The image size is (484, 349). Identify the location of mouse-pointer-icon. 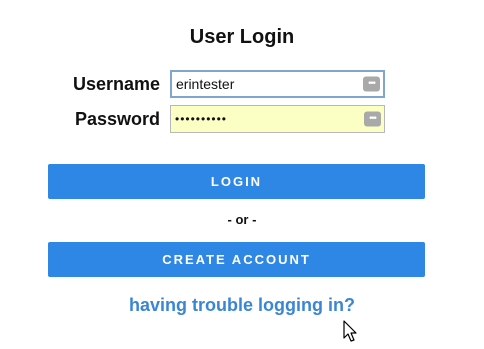
(350, 331).